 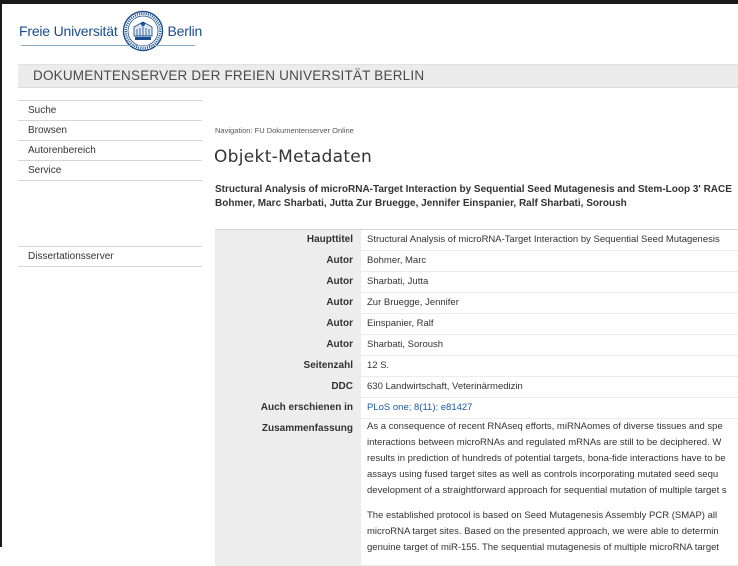 I want to click on metadata-label: DDC, so click(x=288, y=387).